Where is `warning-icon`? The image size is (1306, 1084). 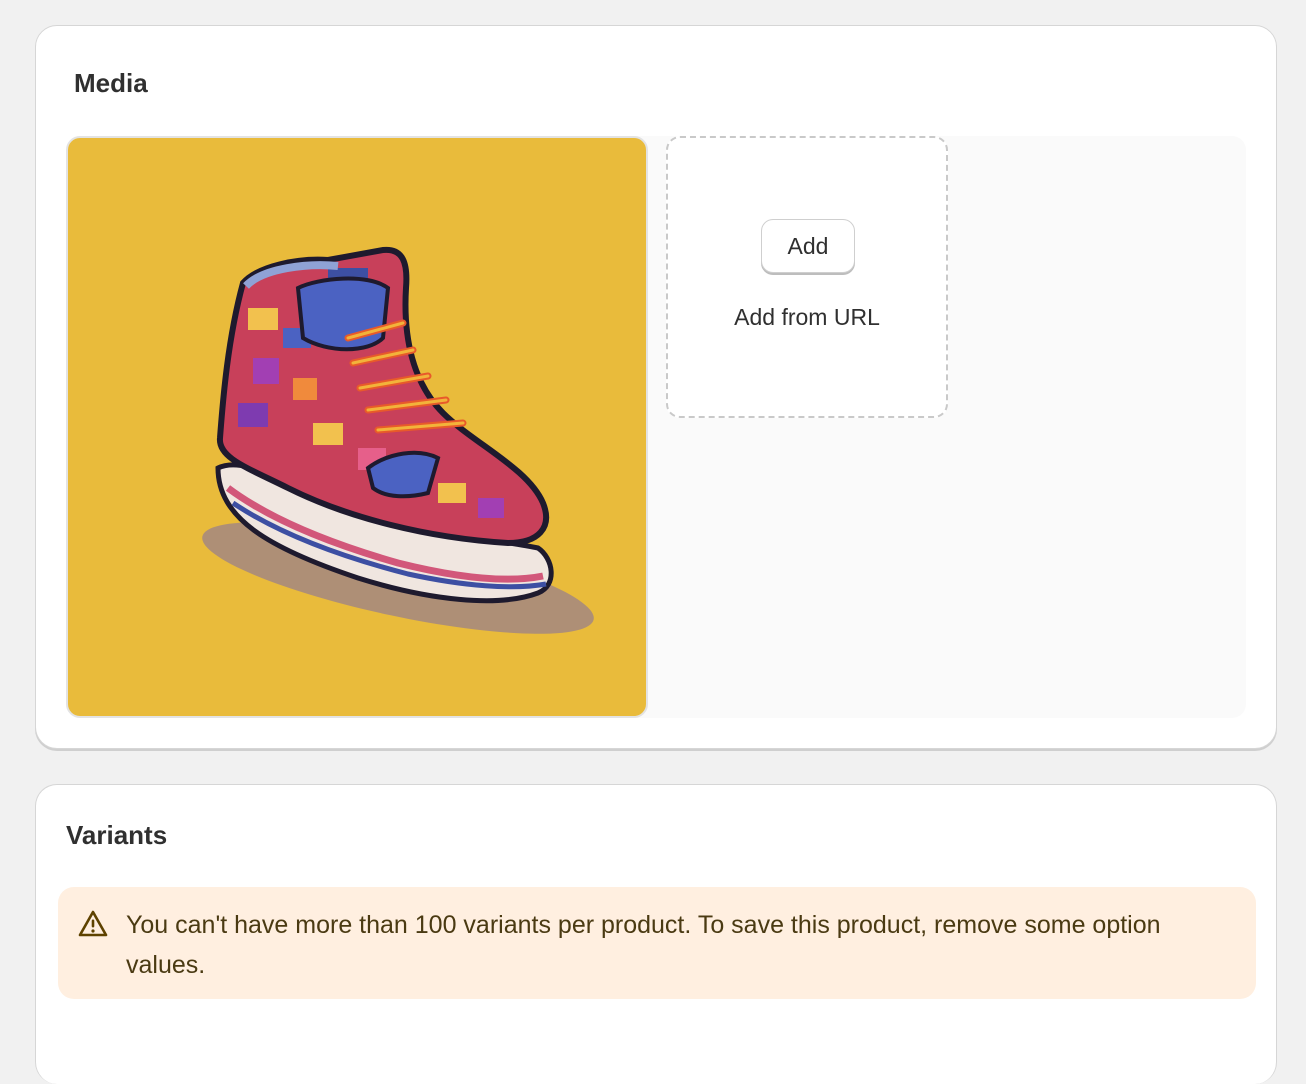
warning-icon is located at coordinates (93, 923).